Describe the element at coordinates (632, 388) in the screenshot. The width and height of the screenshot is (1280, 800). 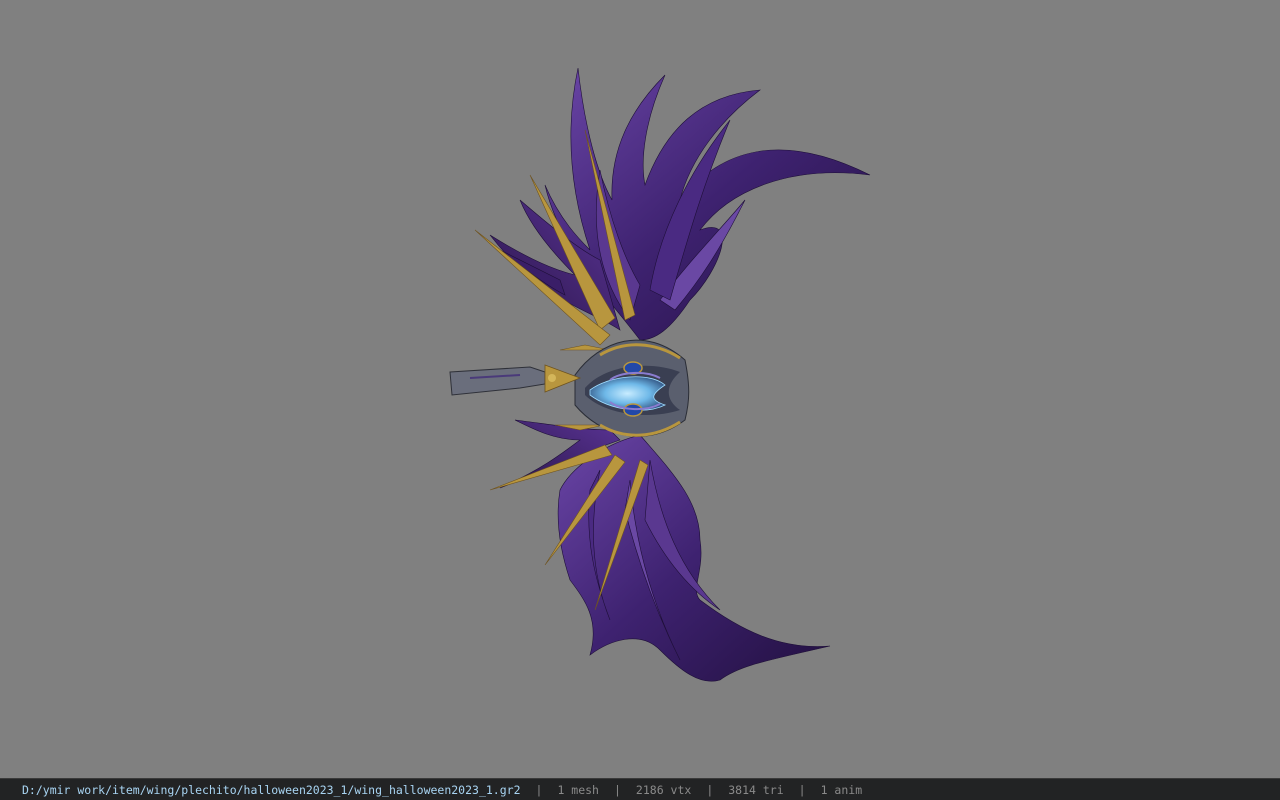
I see `central-ornament` at that location.